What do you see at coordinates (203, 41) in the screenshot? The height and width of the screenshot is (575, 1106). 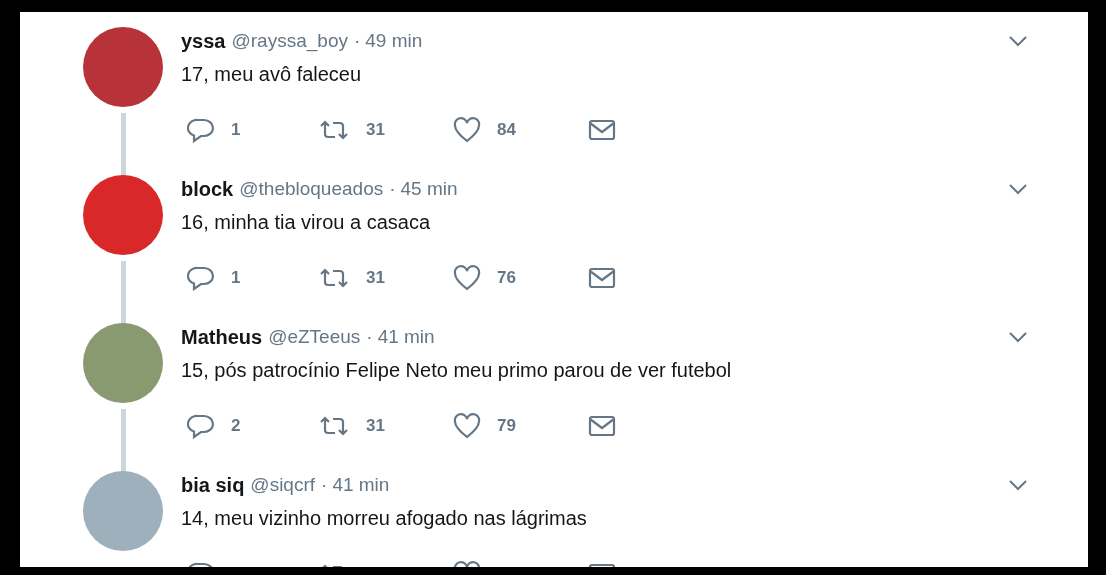 I see `user-name: yssa` at bounding box center [203, 41].